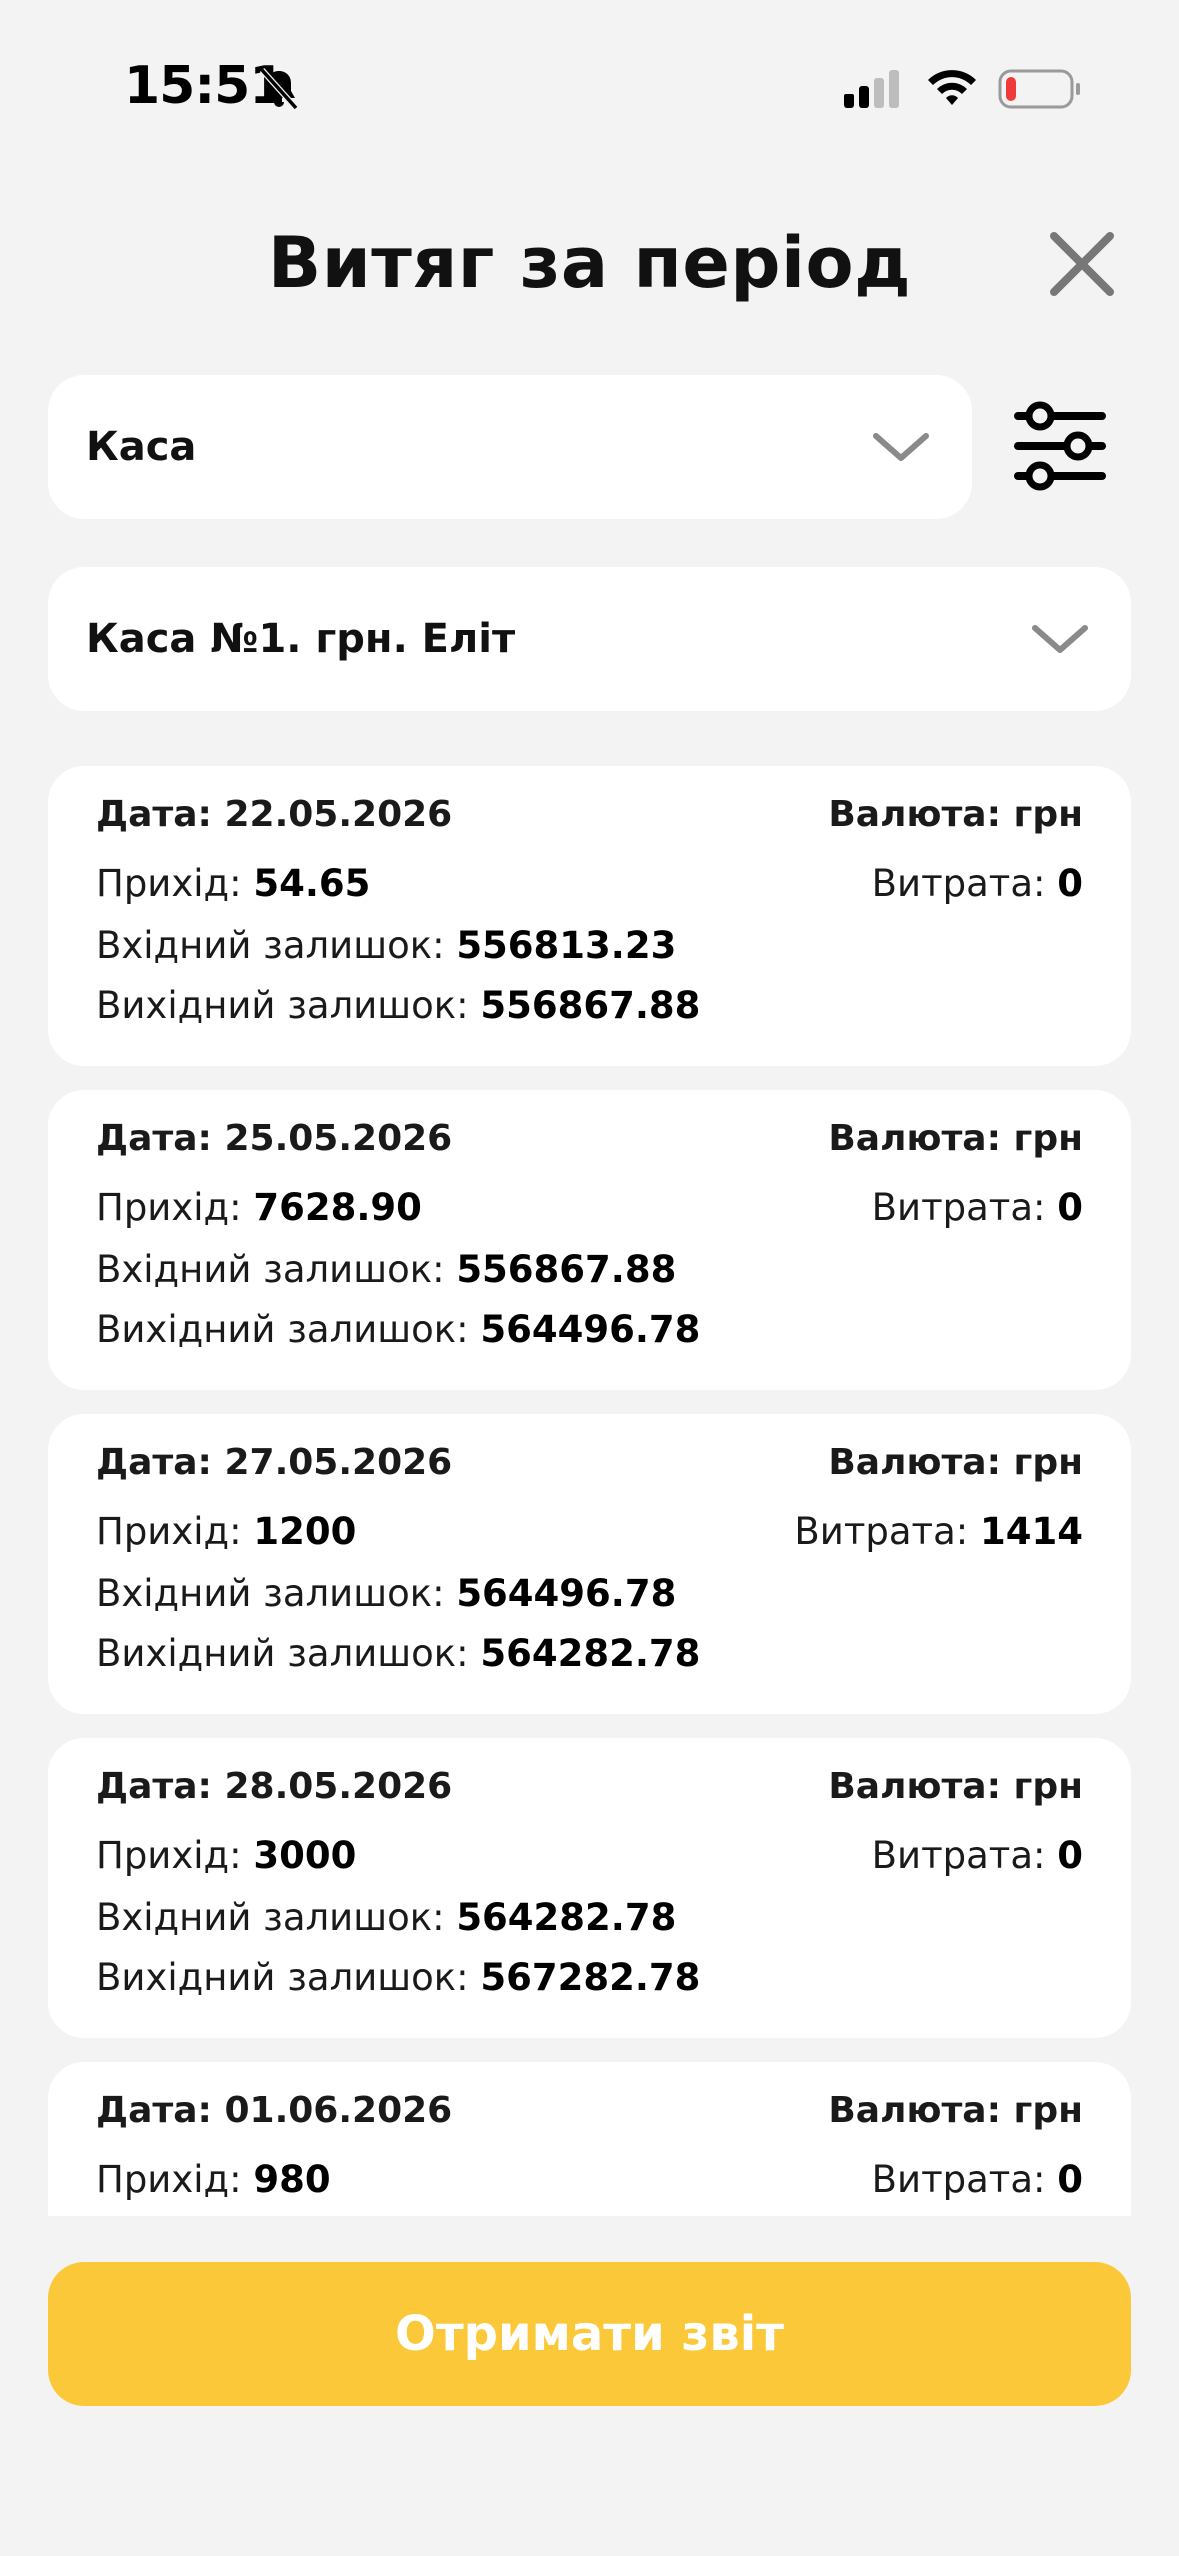  What do you see at coordinates (398, 1653) in the screenshot?
I see `entry-closing-balance: Вихідний залишок: 564282.78` at bounding box center [398, 1653].